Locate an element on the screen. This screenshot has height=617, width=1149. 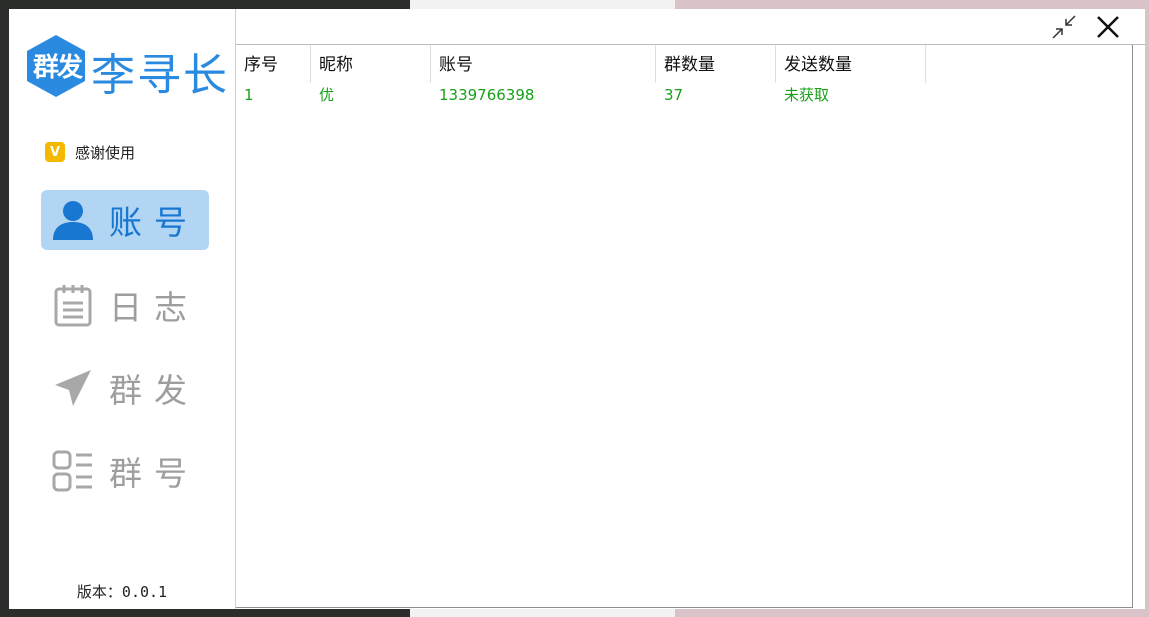
column-header-group-count: 群数量 is located at coordinates (716, 64).